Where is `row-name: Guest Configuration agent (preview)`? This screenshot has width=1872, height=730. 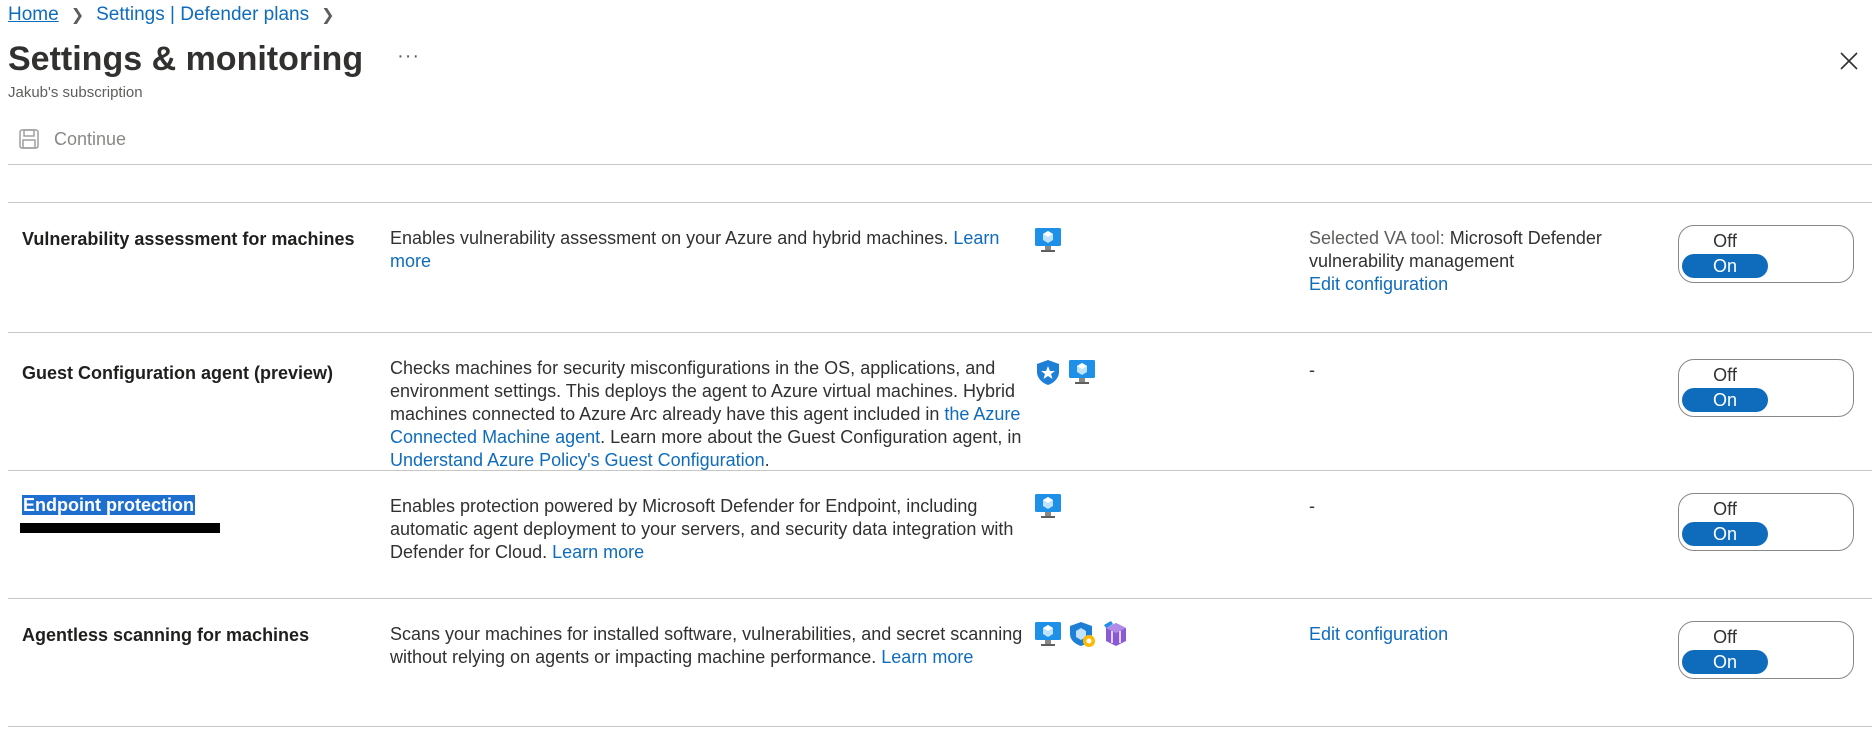 row-name: Guest Configuration agent (preview) is located at coordinates (178, 373).